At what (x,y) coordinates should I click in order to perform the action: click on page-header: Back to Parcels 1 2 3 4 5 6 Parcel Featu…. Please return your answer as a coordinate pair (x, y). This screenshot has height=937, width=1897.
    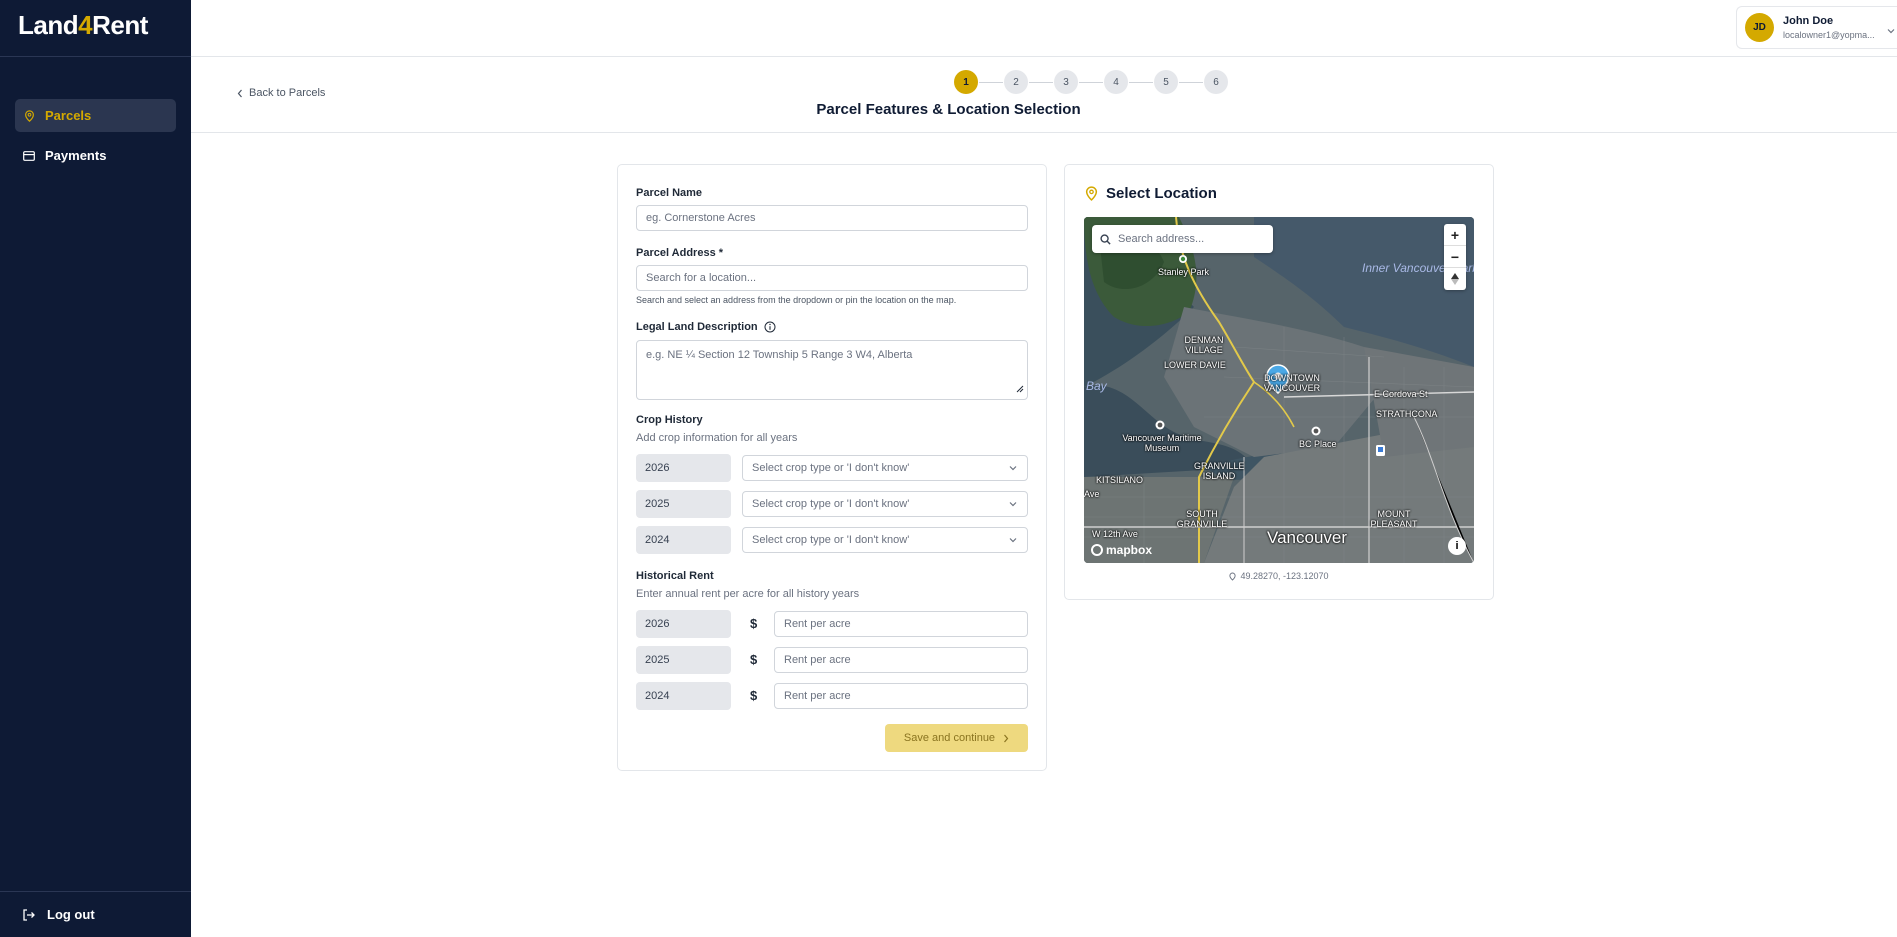
    Looking at the image, I should click on (1044, 95).